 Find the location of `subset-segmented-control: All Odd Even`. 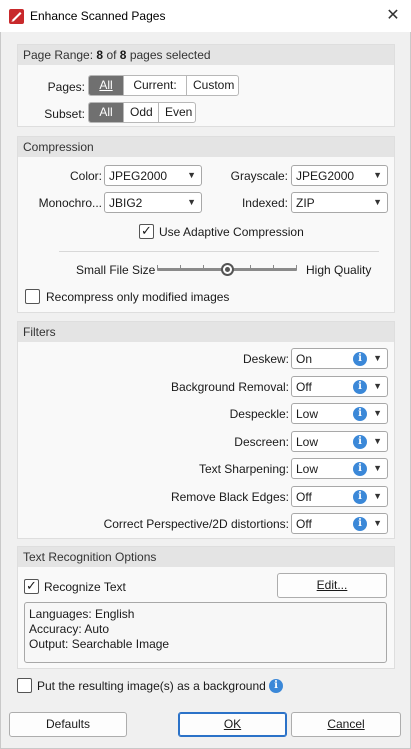

subset-segmented-control: All Odd Even is located at coordinates (142, 112).